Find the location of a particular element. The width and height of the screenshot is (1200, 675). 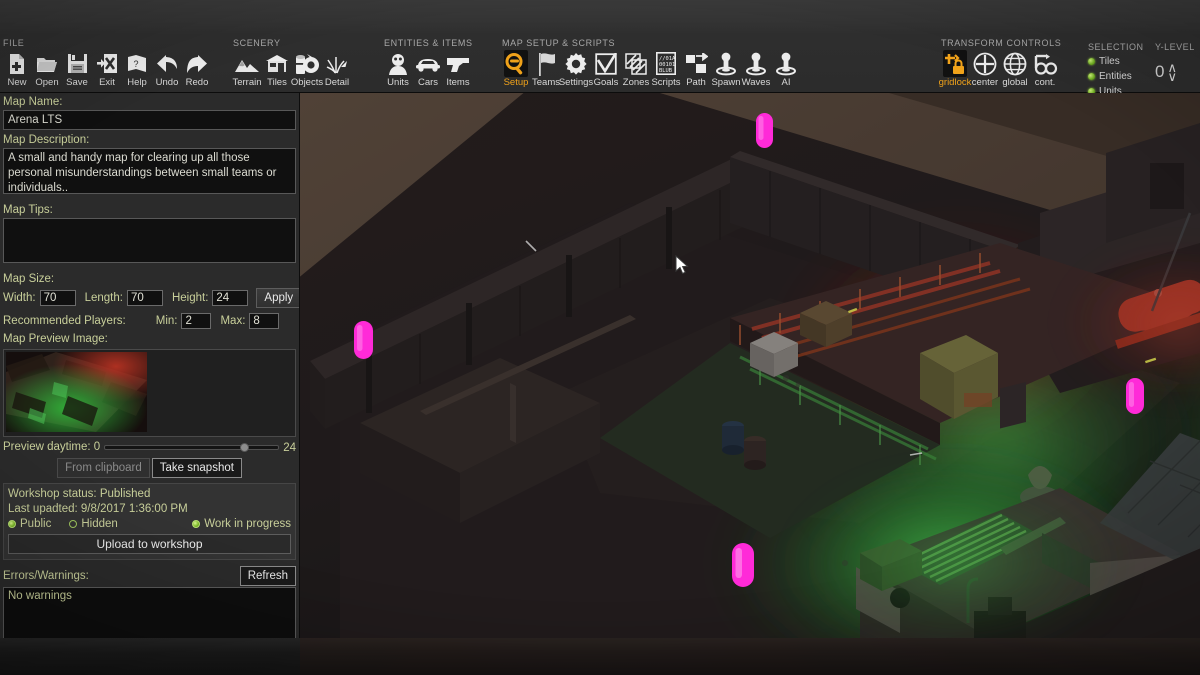

preview-daytime-label: Preview daytime: 0 is located at coordinates (52, 447).